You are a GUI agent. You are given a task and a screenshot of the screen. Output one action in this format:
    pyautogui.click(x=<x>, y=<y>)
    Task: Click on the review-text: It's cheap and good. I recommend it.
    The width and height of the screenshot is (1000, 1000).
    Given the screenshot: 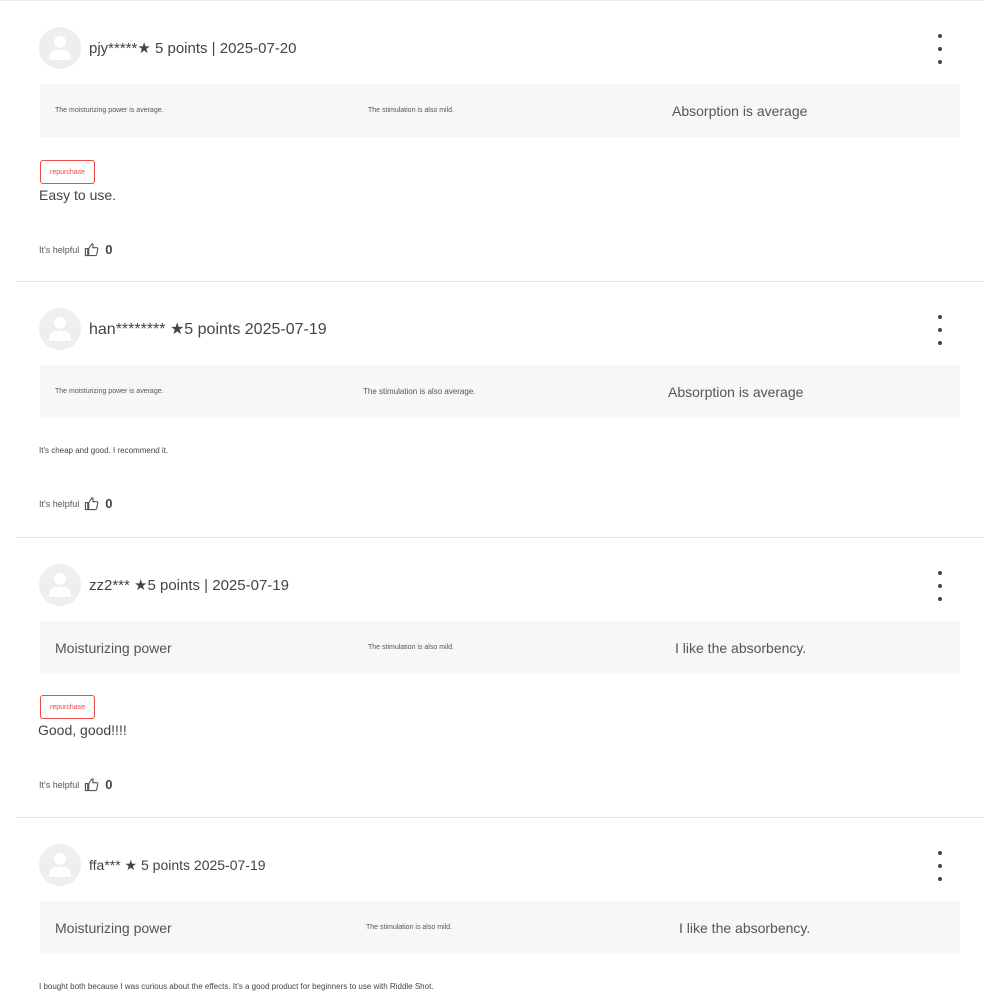 What is the action you would take?
    pyautogui.click(x=104, y=450)
    